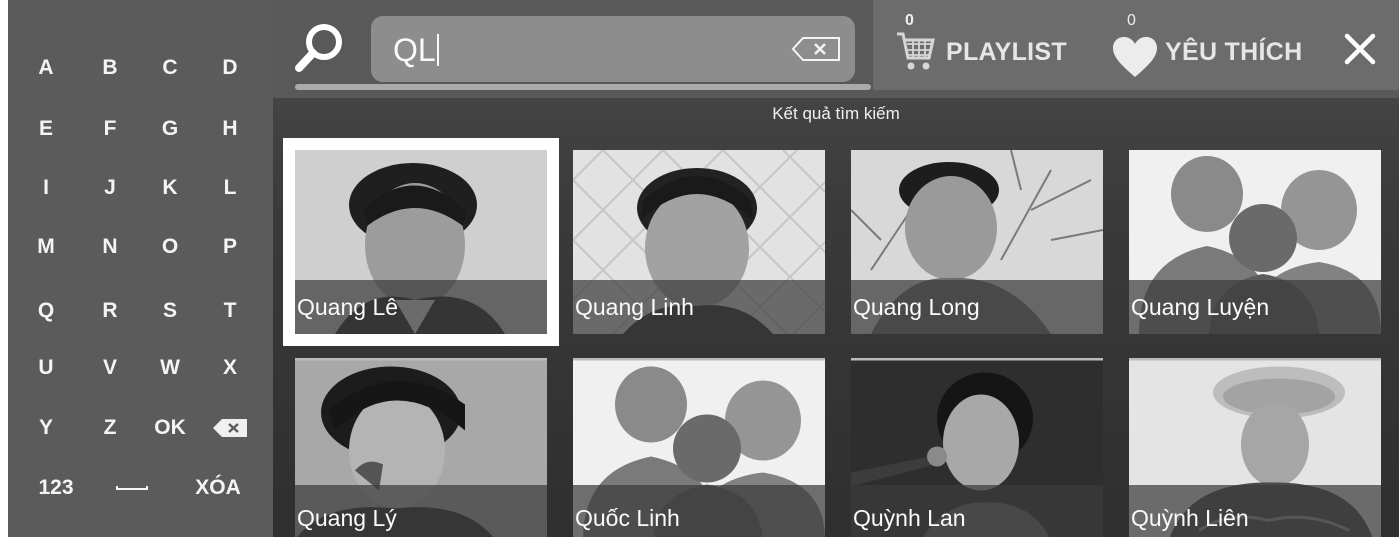 The width and height of the screenshot is (1399, 537). I want to click on key-q: Q, so click(46, 311).